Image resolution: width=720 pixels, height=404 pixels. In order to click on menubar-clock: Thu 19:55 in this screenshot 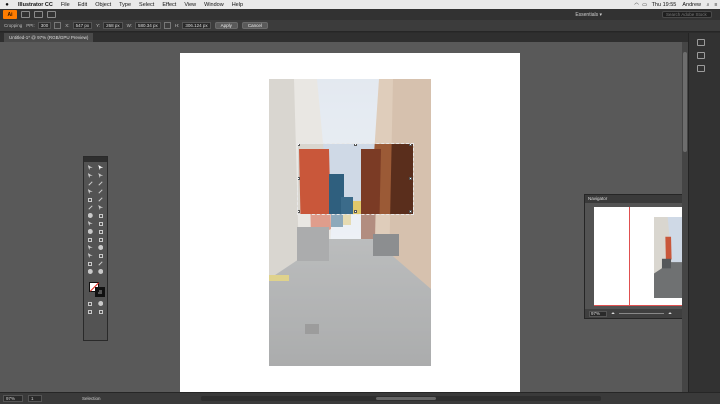, I will do `click(664, 5)`.